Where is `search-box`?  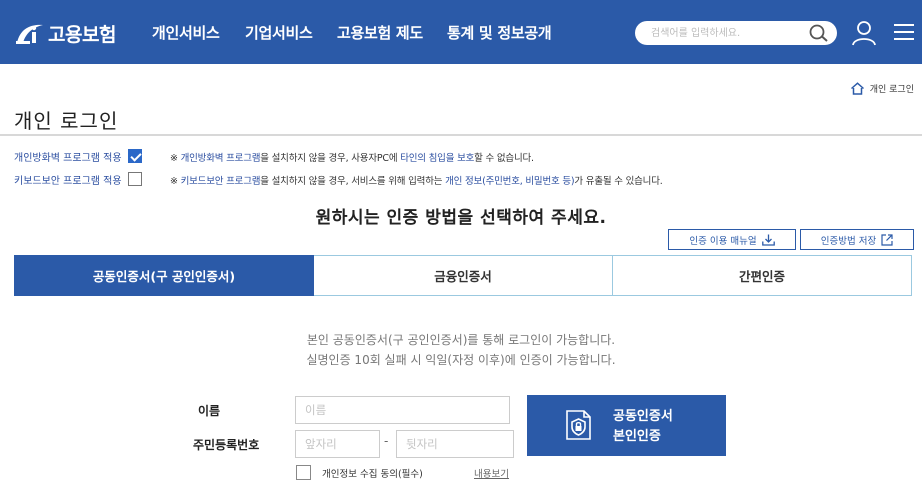 search-box is located at coordinates (736, 33).